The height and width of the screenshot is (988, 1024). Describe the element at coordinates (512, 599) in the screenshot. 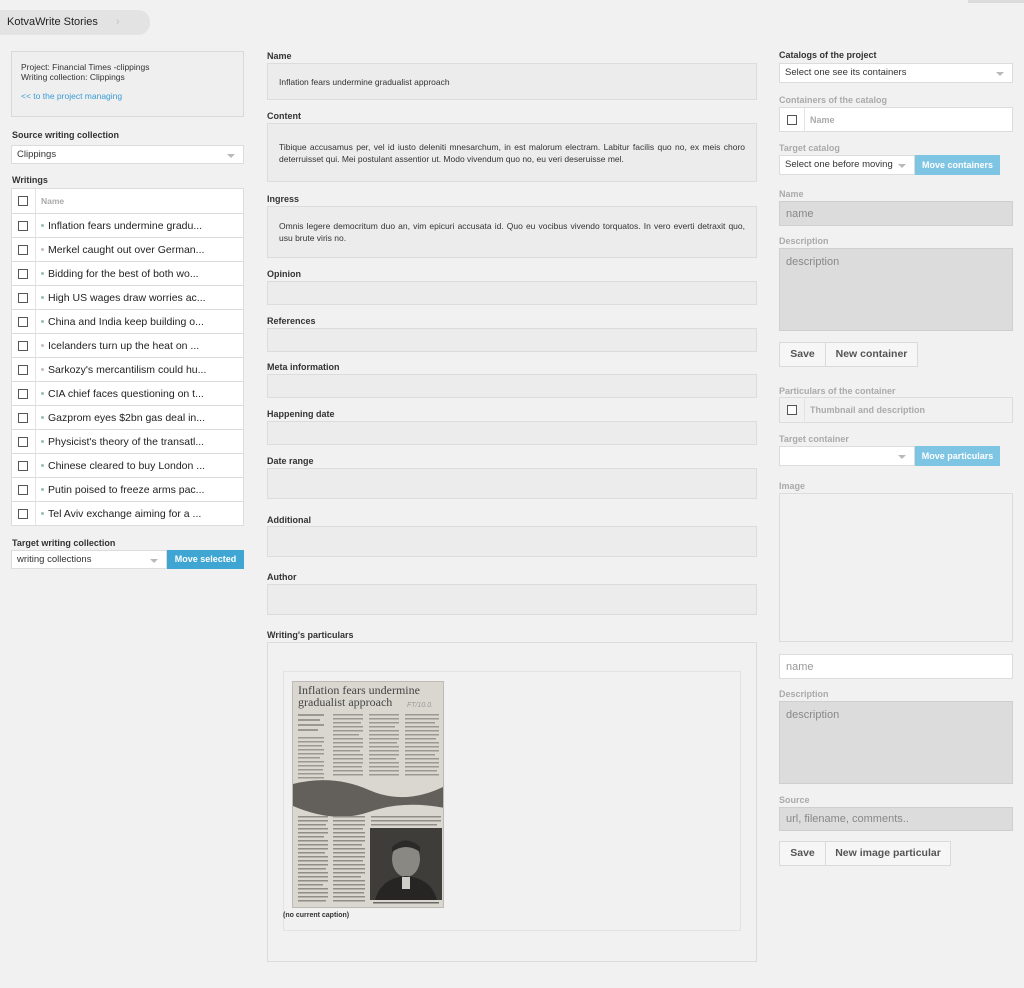

I see `author-field` at that location.